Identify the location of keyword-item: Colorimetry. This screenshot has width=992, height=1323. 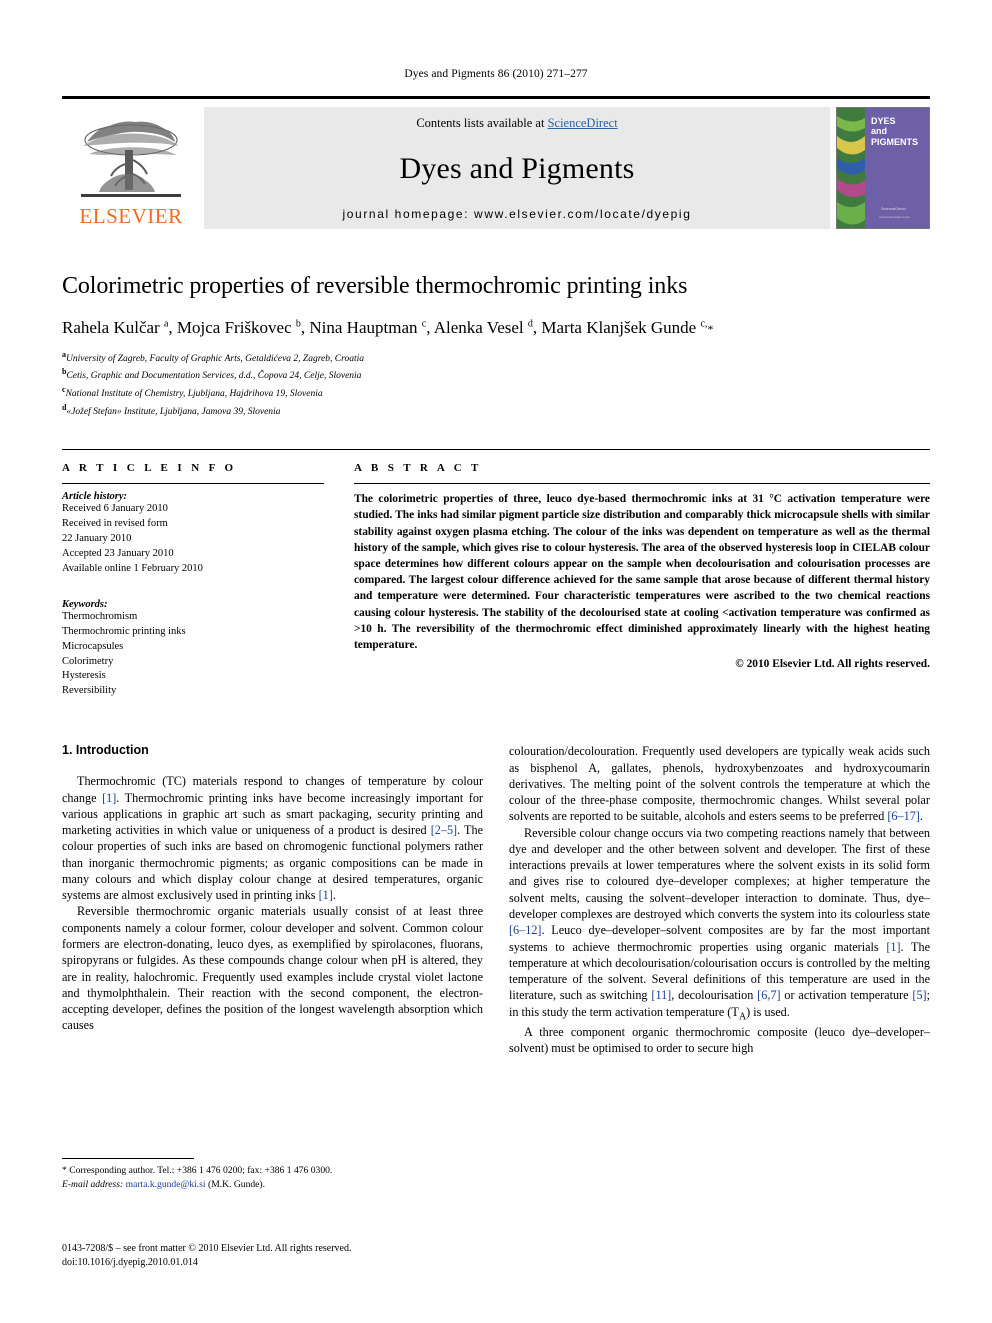
(88, 661).